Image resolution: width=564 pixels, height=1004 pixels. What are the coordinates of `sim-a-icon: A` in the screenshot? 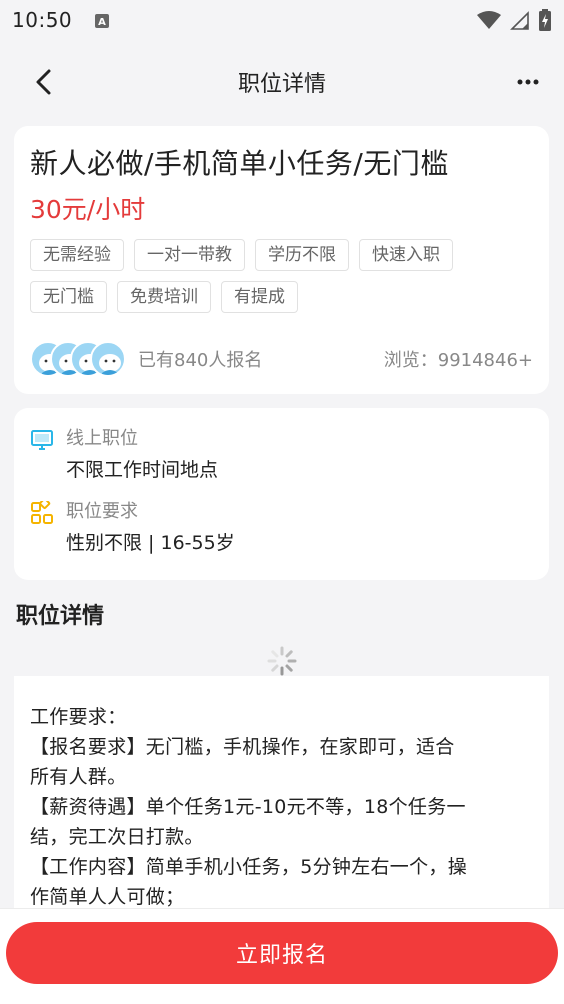 It's located at (102, 20).